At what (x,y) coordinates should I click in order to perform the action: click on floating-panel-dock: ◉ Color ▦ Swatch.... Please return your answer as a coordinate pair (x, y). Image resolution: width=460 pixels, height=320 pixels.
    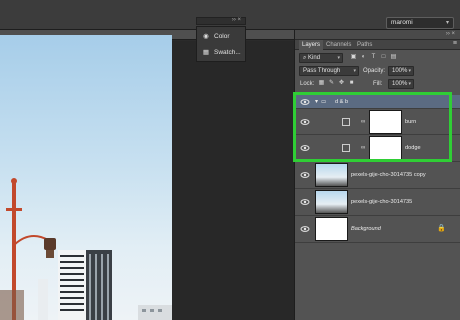
    Looking at the image, I should click on (221, 44).